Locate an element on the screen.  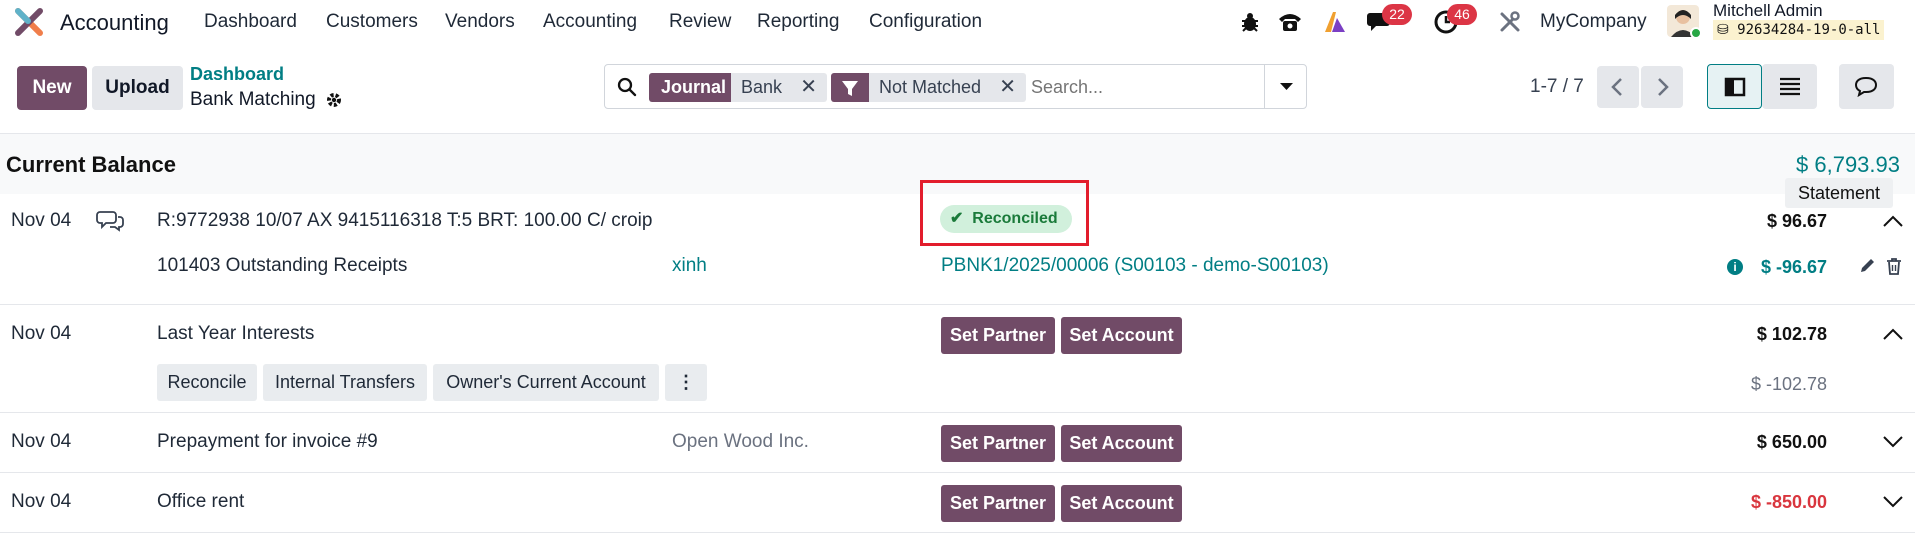
phone-icon is located at coordinates (1290, 22).